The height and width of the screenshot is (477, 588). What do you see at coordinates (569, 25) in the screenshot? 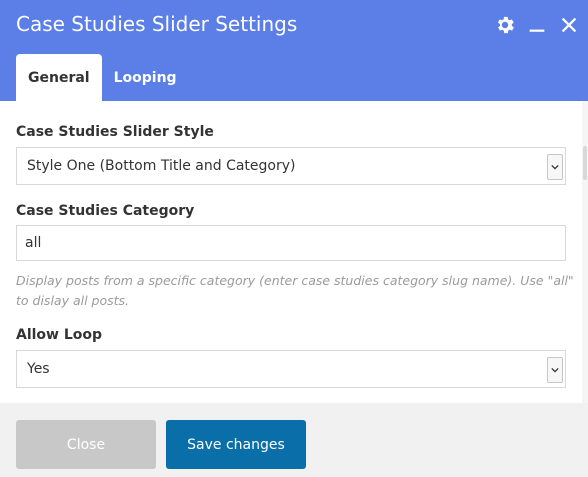
I see `close-icon` at bounding box center [569, 25].